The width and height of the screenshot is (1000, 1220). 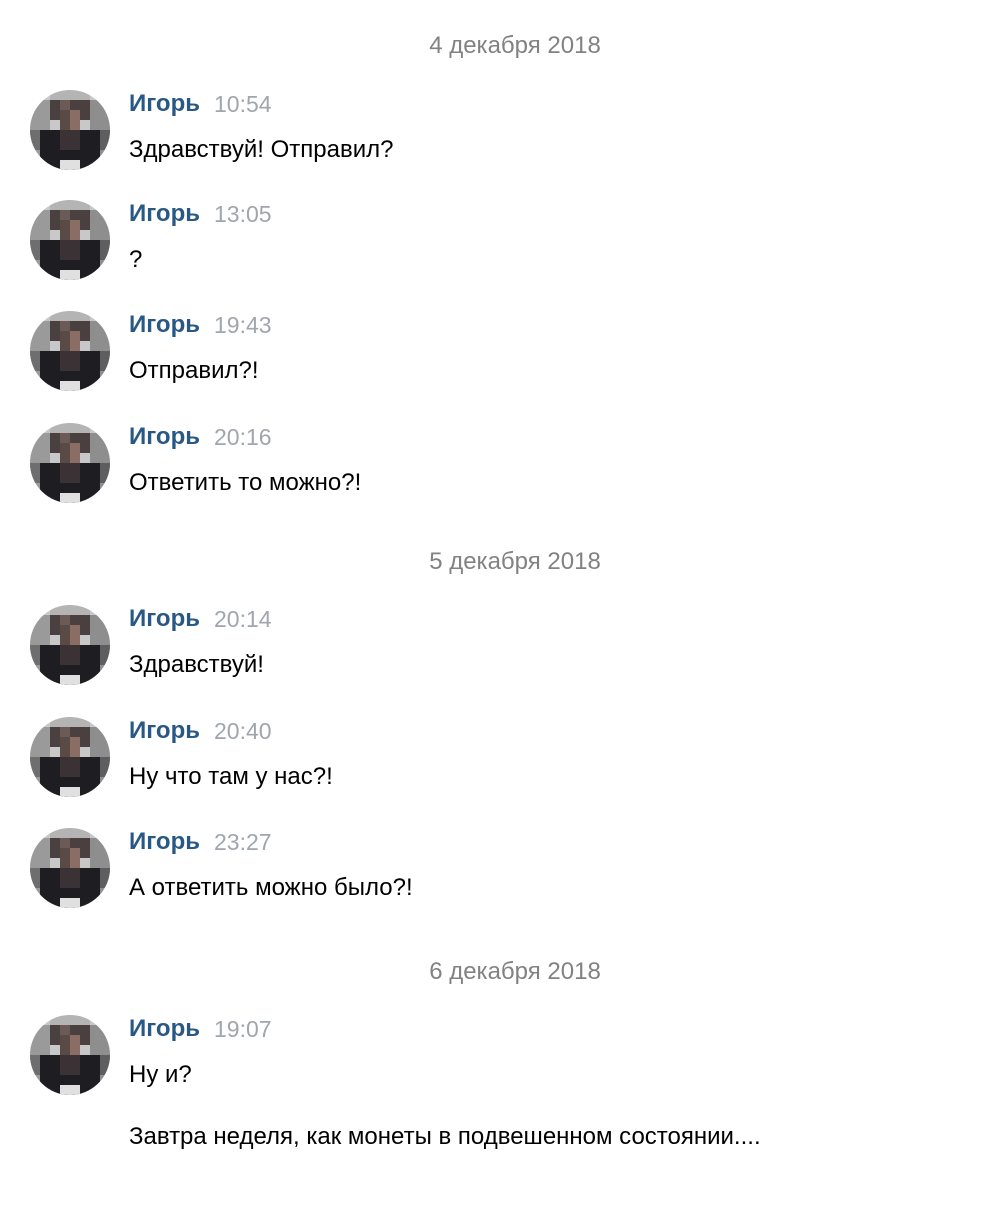 What do you see at coordinates (245, 482) in the screenshot?
I see `message-text: Ответить то можно?!` at bounding box center [245, 482].